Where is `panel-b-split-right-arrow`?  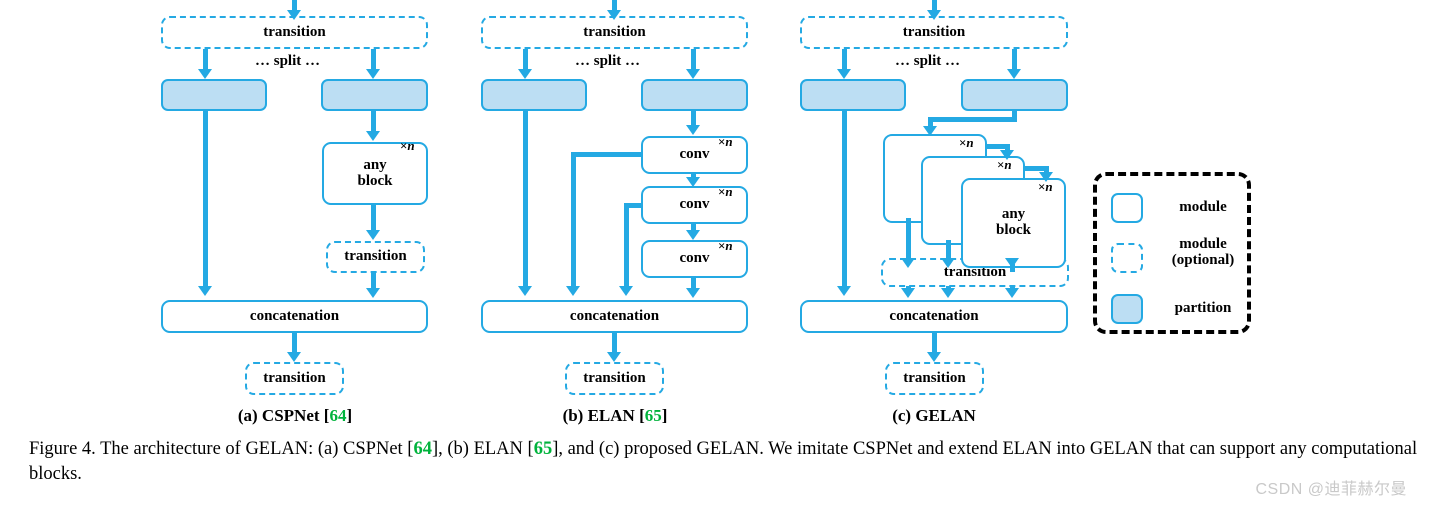
panel-b-split-right-arrow is located at coordinates (693, 74).